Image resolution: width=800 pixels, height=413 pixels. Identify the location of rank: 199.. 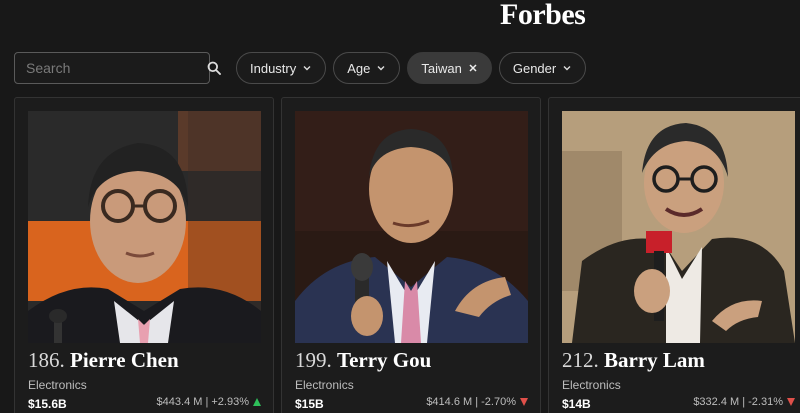
(313, 360).